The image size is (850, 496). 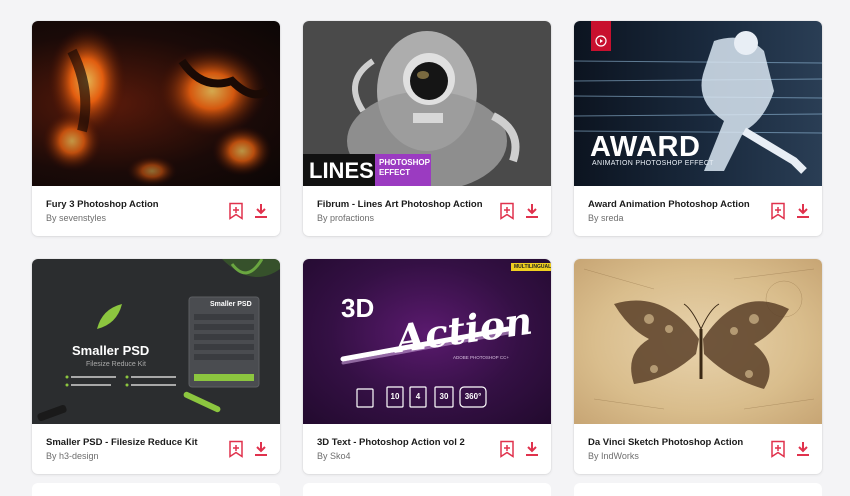 I want to click on psd-kit-artwork, so click(x=158, y=340).